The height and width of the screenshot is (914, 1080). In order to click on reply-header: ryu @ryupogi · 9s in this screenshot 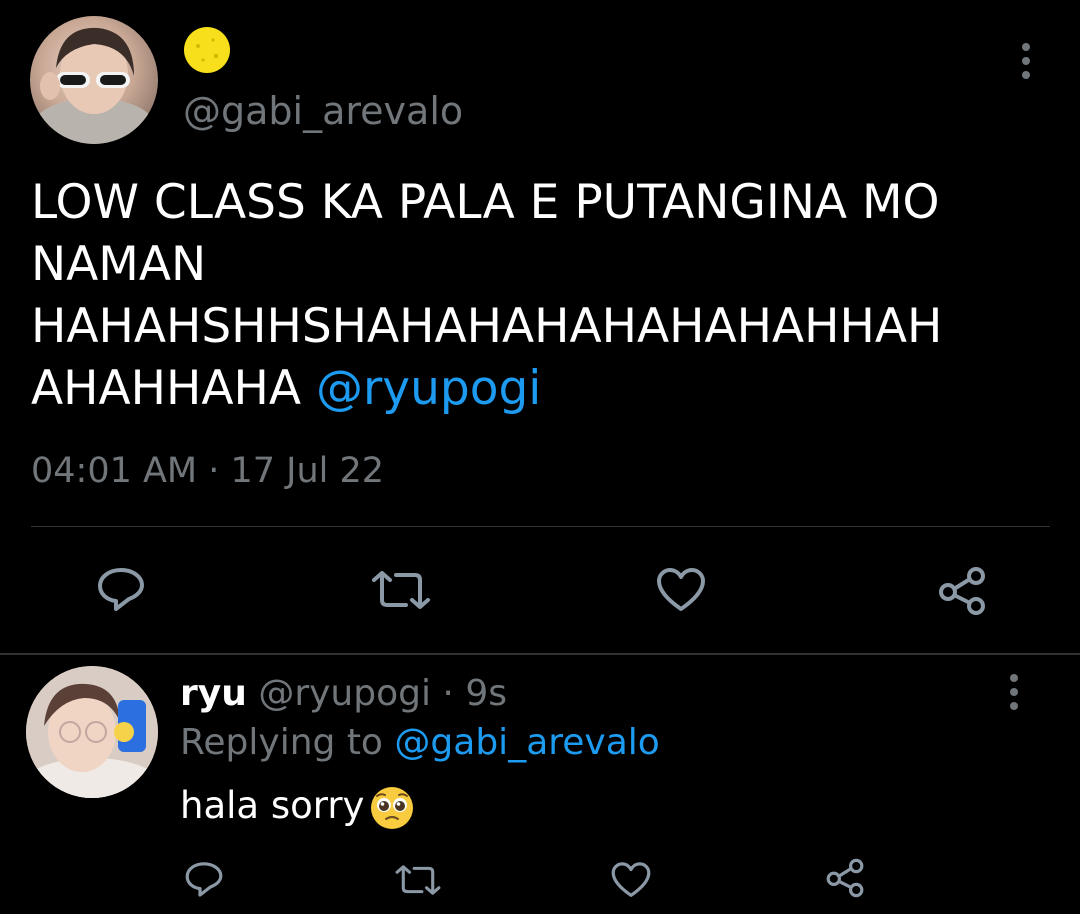, I will do `click(343, 694)`.